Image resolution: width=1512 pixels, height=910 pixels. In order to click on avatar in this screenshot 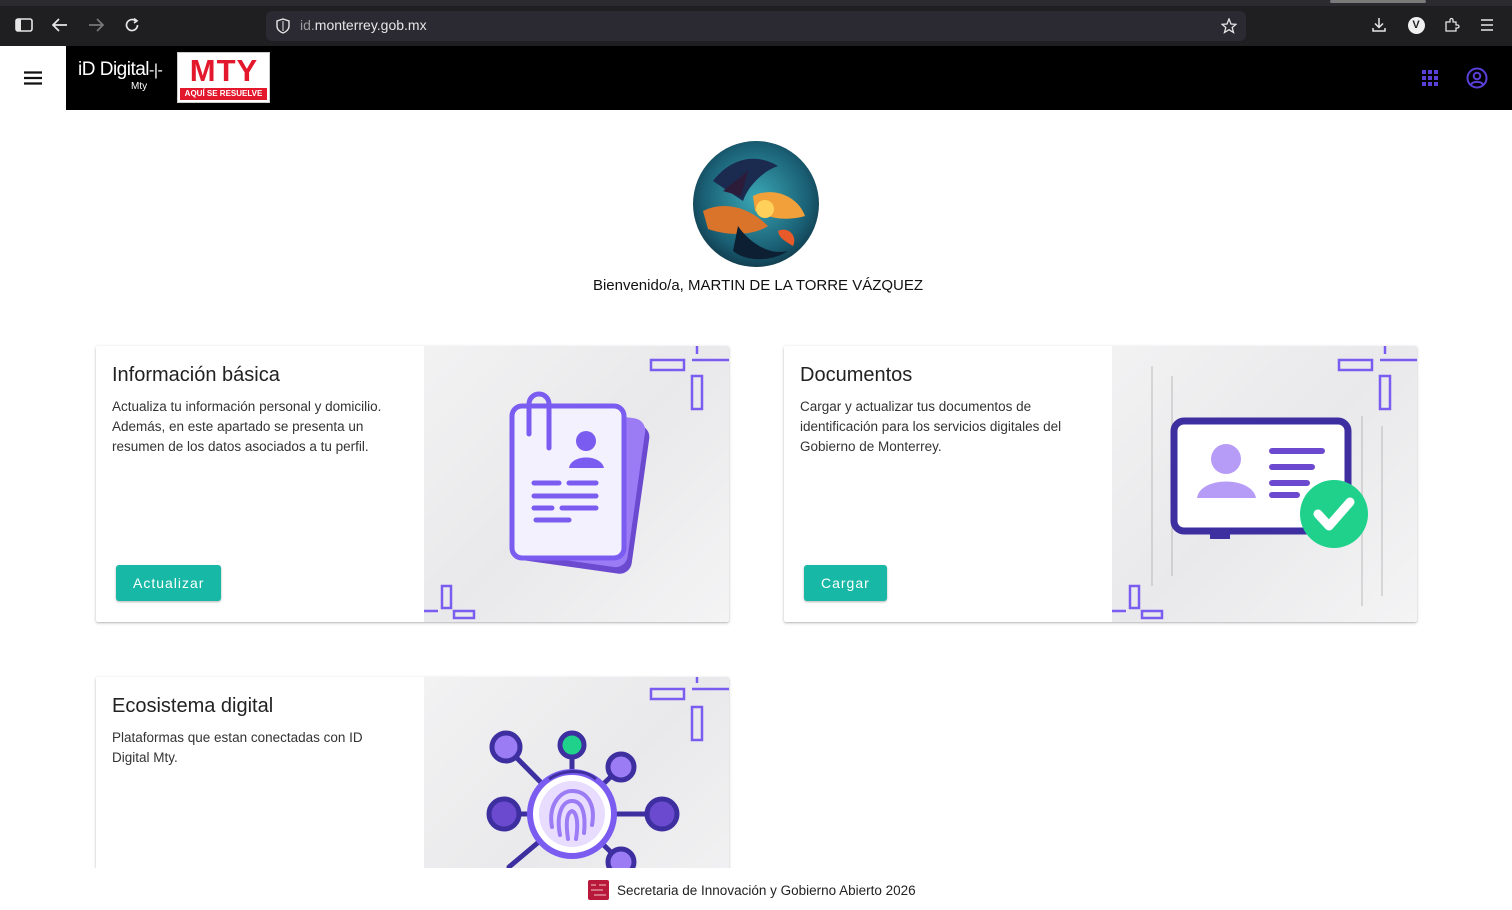, I will do `click(756, 204)`.